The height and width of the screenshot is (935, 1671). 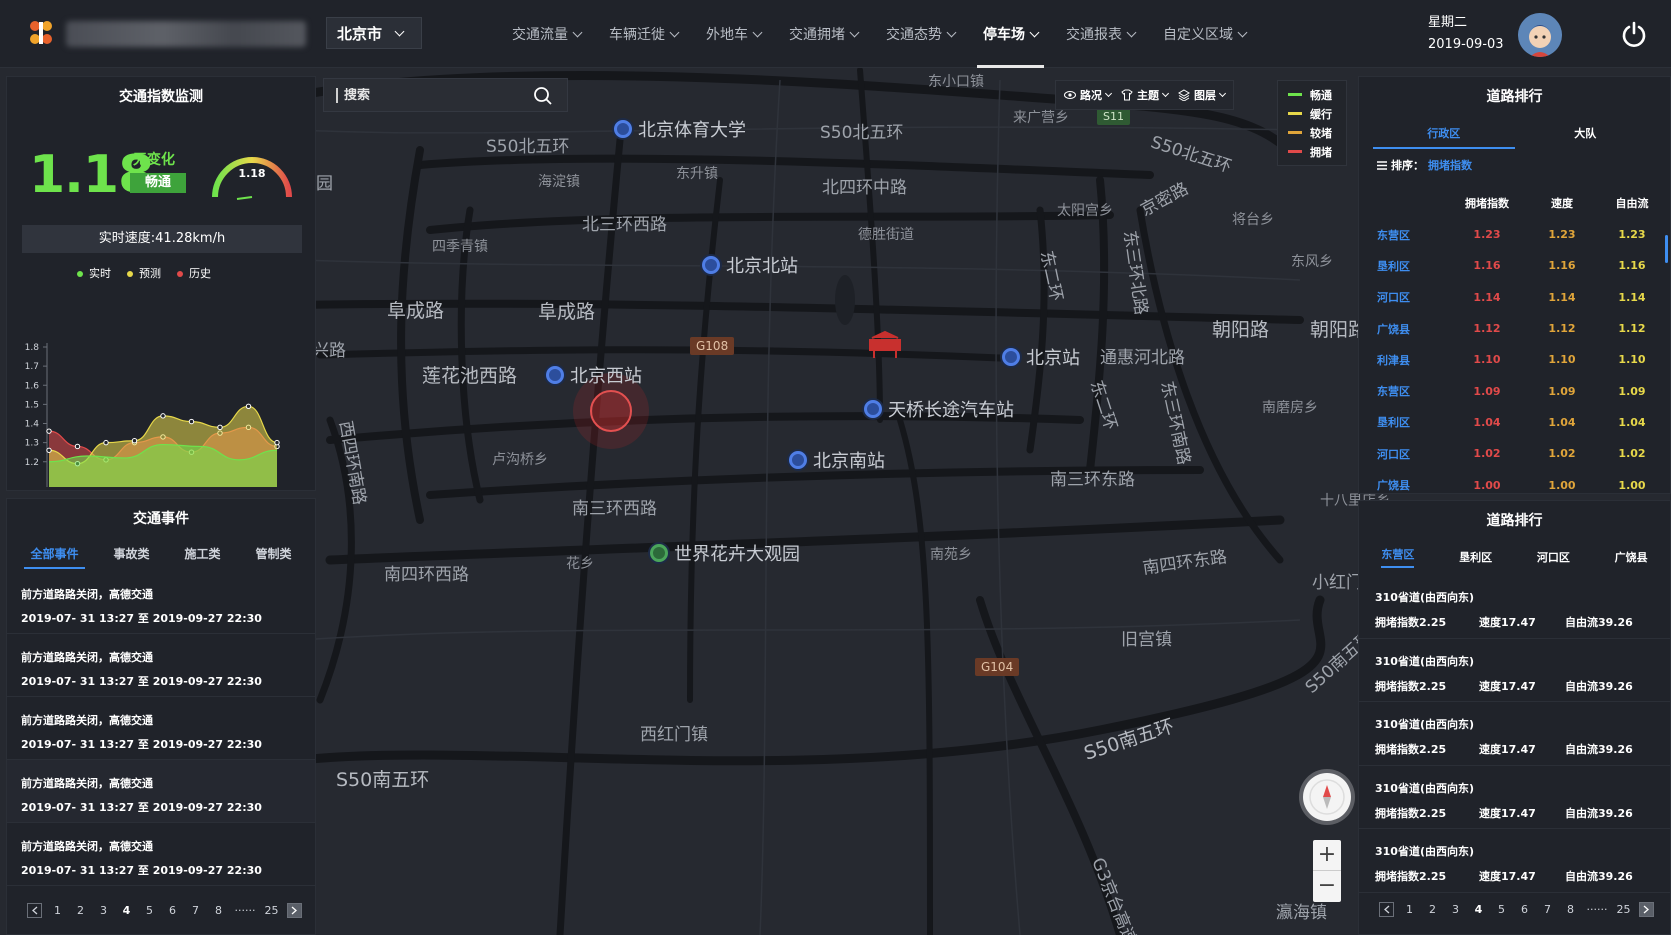 I want to click on city-select: 北京市, so click(x=374, y=33).